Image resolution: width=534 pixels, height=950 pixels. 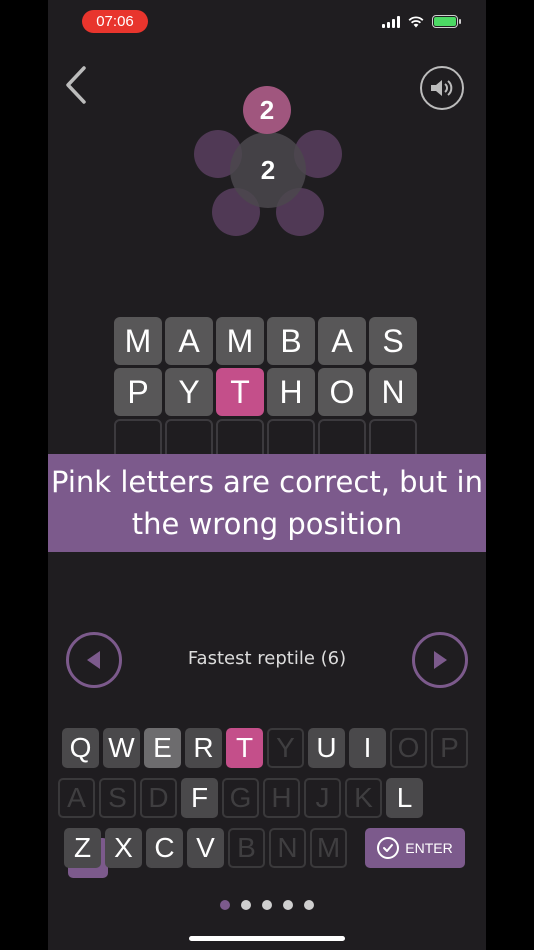 I want to click on key-a: A, so click(x=76, y=798).